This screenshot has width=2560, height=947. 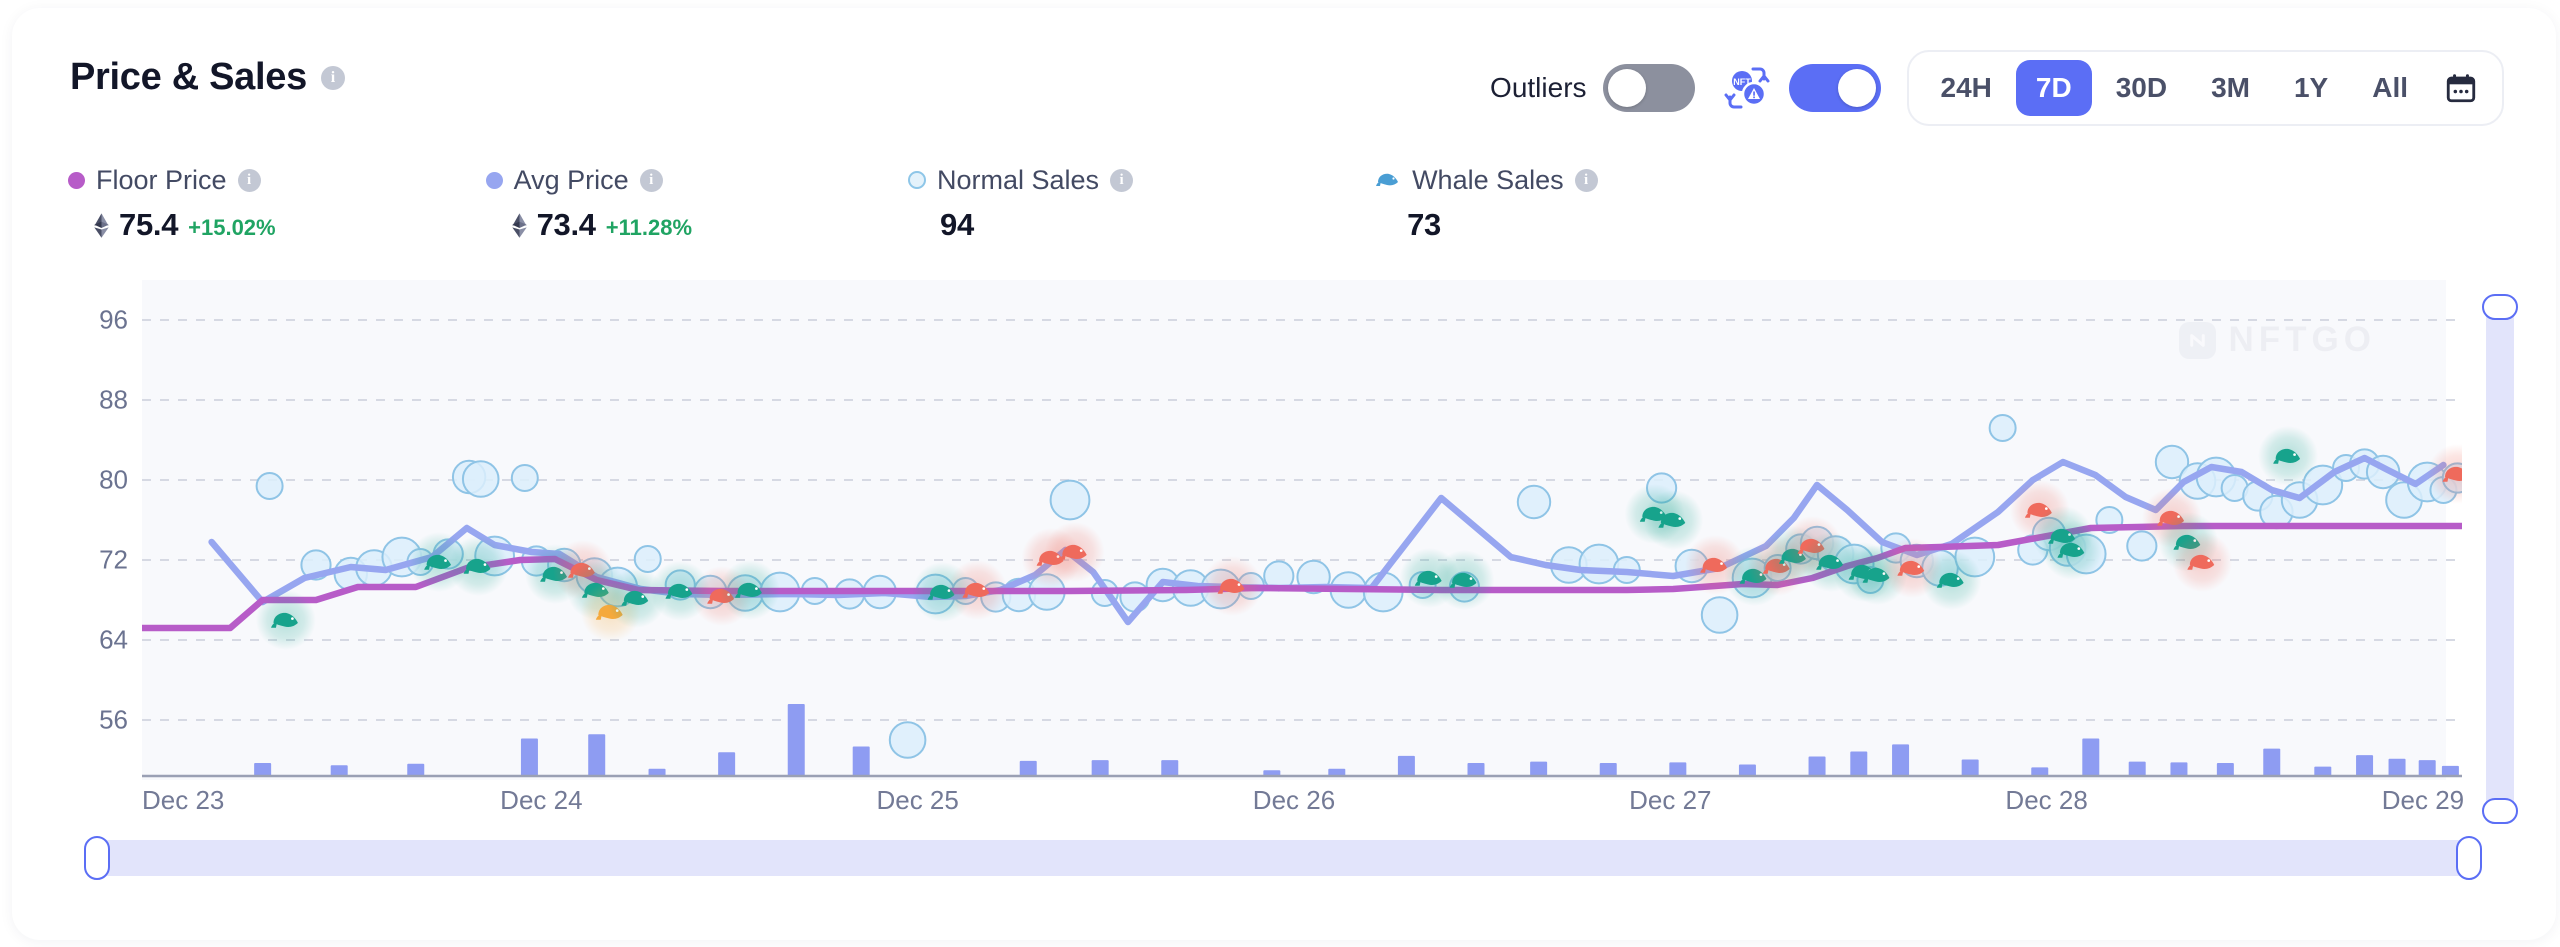 What do you see at coordinates (917, 800) in the screenshot?
I see `x-axis-tick: Dec 25` at bounding box center [917, 800].